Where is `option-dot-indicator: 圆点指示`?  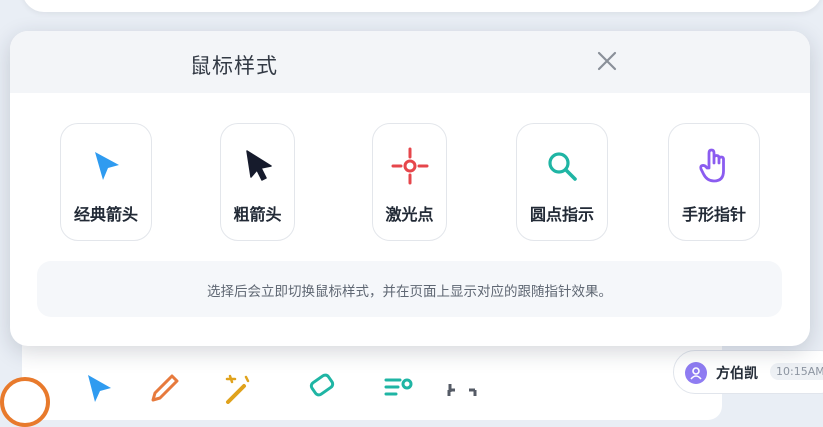
option-dot-indicator: 圆点指示 is located at coordinates (562, 182).